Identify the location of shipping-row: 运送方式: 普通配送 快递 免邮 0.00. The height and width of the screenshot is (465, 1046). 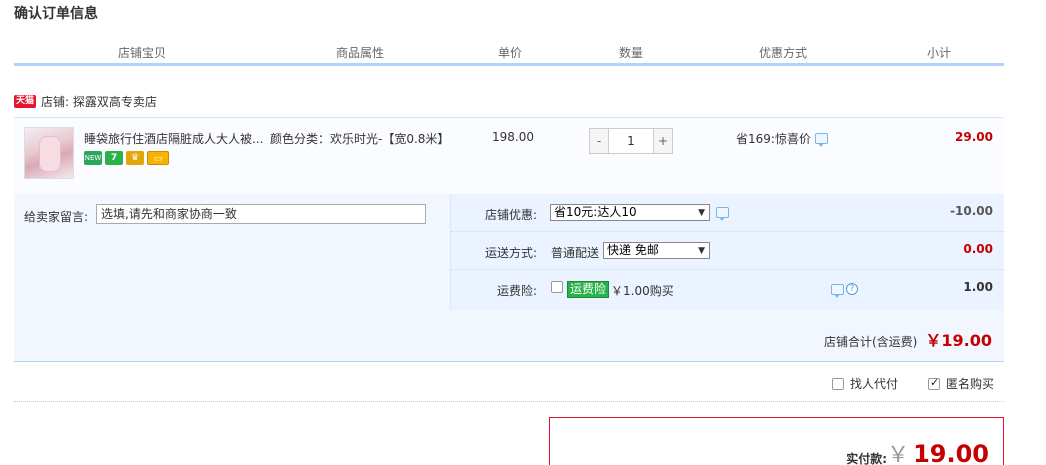
(728, 251).